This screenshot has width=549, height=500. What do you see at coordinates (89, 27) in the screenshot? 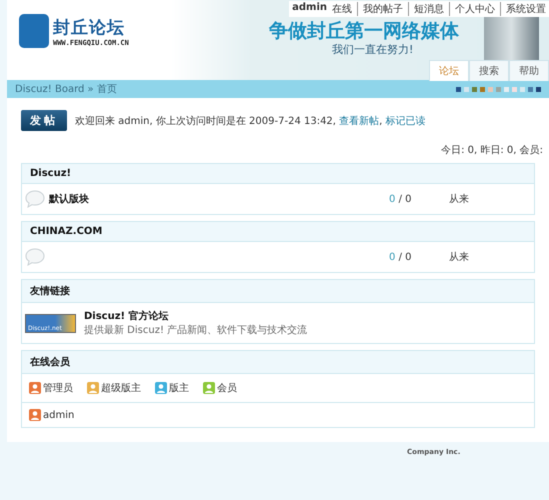
I see `logo-title: 封丘论坛` at bounding box center [89, 27].